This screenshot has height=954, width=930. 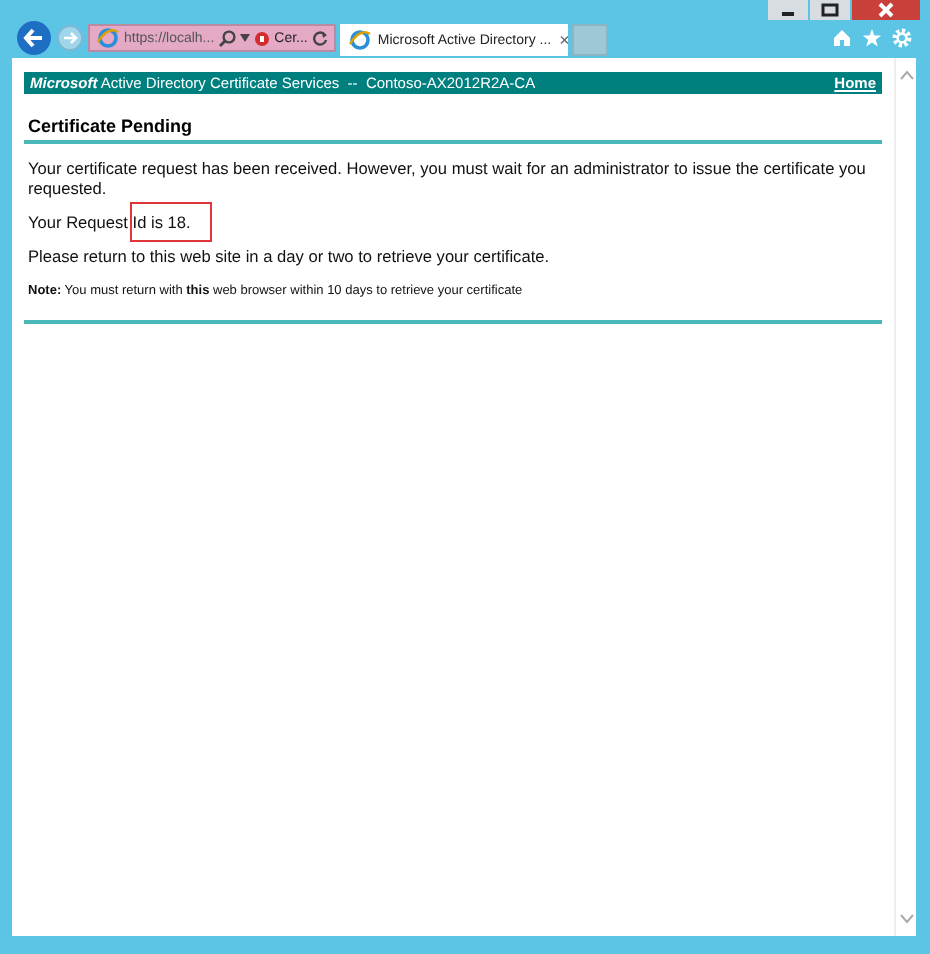 What do you see at coordinates (110, 126) in the screenshot?
I see `page-heading: Certificate Pending` at bounding box center [110, 126].